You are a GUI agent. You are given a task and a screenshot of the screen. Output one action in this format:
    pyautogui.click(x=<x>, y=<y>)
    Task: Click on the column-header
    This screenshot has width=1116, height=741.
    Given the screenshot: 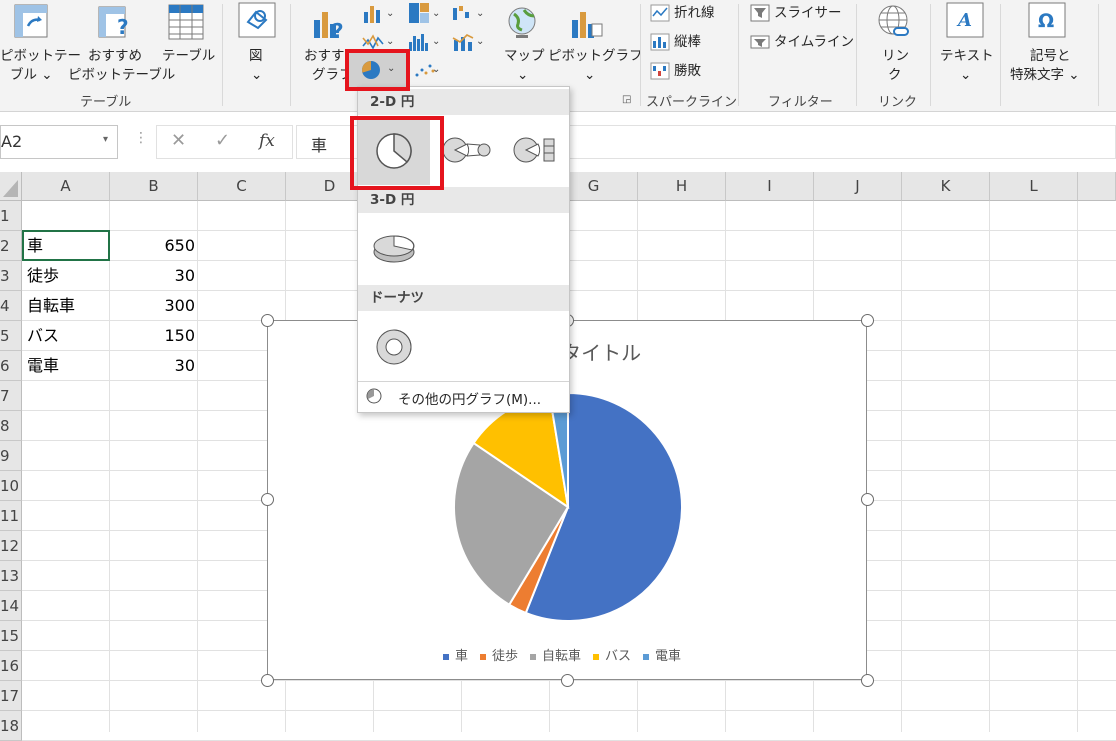 What is the action you would take?
    pyautogui.click(x=1097, y=186)
    